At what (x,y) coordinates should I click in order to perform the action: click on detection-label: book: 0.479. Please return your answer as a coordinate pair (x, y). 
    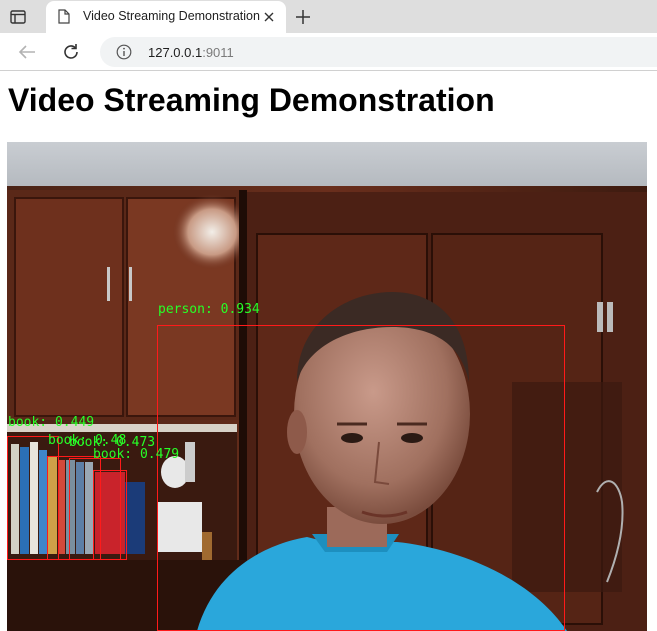
    Looking at the image, I should click on (136, 454).